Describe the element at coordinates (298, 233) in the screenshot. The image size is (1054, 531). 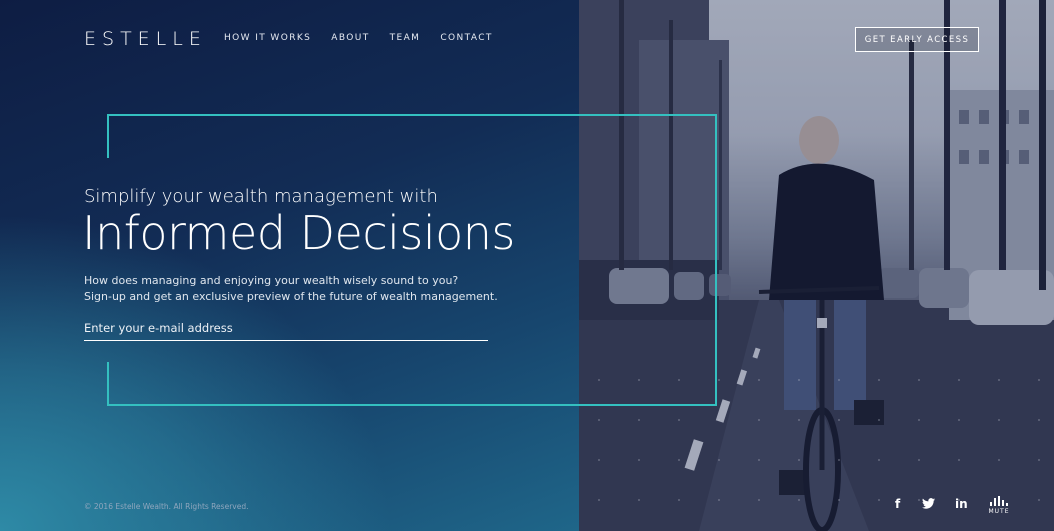
I see `hero-headline: Informed Decisions` at that location.